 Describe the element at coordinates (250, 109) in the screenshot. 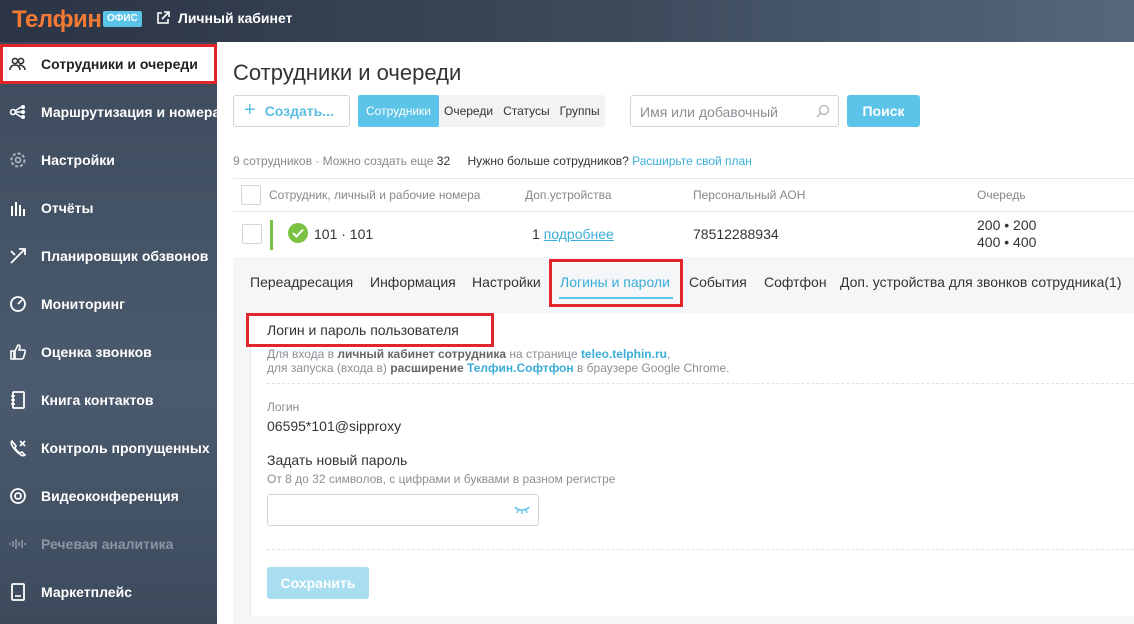

I see `plus-icon: +` at that location.